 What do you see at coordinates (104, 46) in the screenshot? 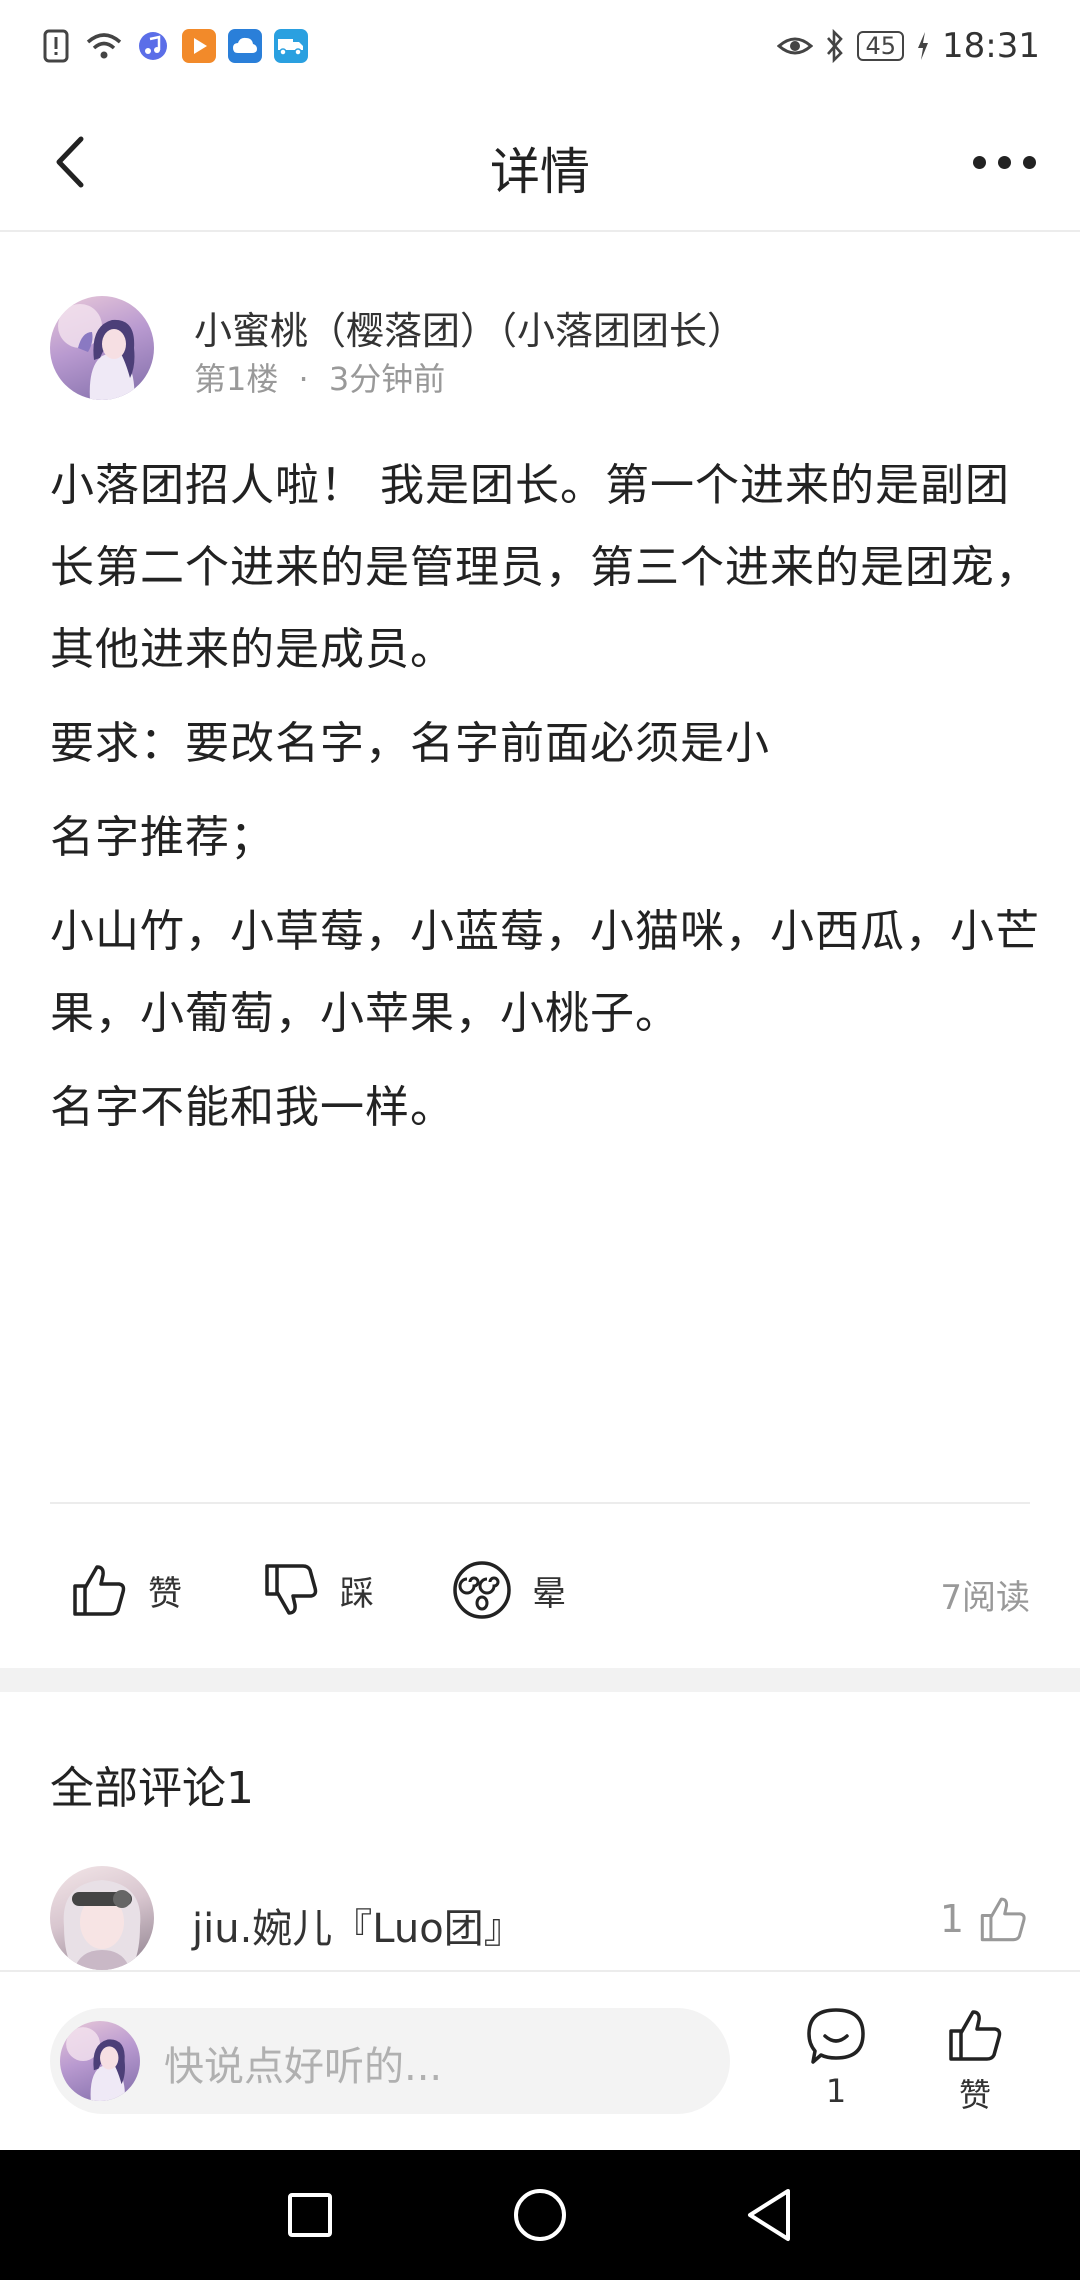
I see `wifi-icon` at bounding box center [104, 46].